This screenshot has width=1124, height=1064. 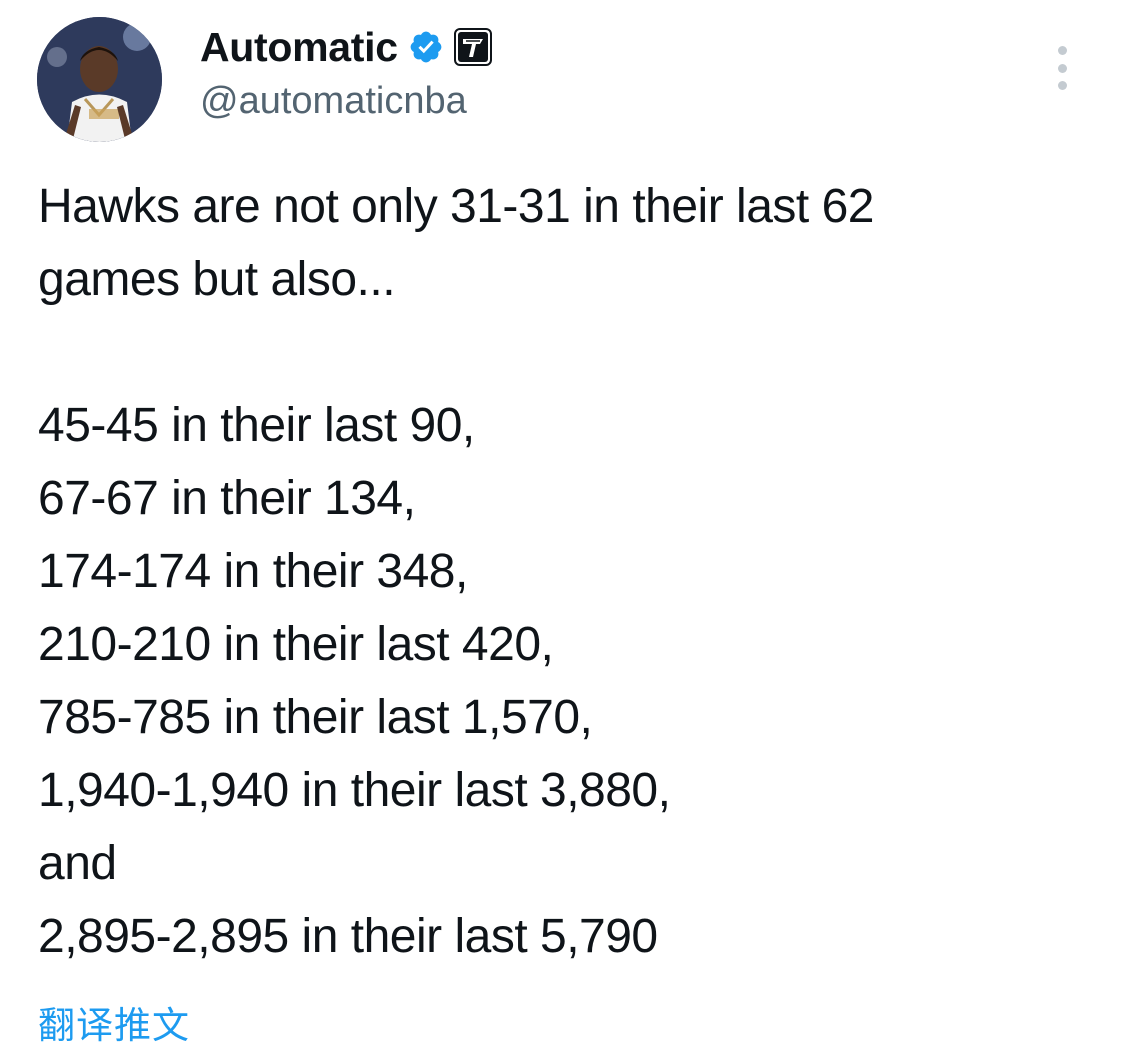 I want to click on author-name-row: Automatic, so click(x=346, y=47).